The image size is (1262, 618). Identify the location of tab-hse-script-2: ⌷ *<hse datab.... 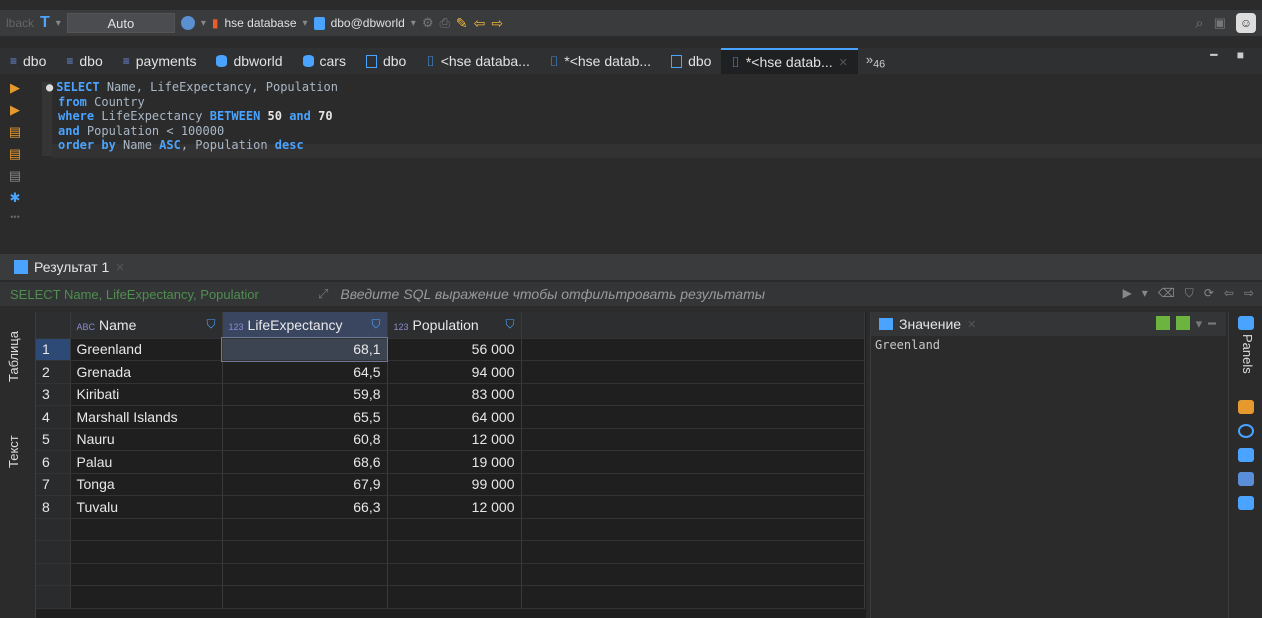
(600, 61).